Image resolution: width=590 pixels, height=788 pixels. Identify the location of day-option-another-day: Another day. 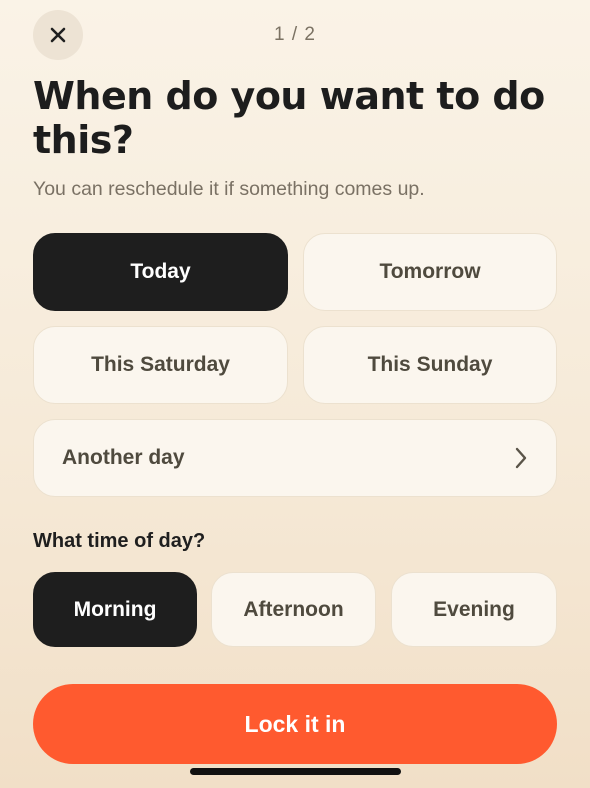
(295, 458).